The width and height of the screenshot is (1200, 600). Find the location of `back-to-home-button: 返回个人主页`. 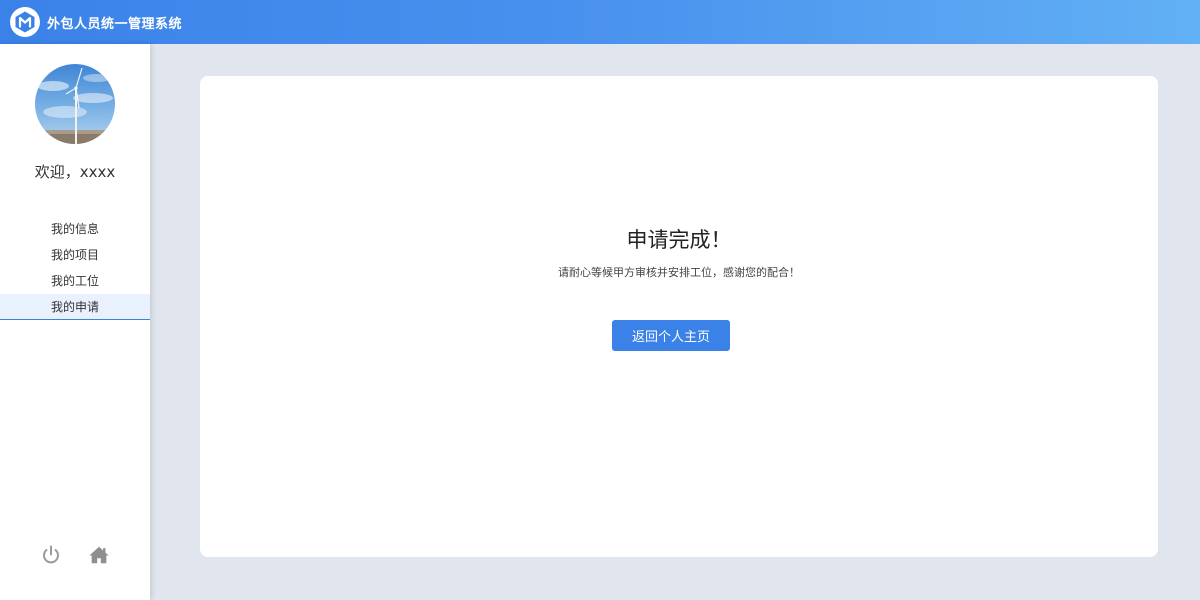

back-to-home-button: 返回个人主页 is located at coordinates (671, 335).